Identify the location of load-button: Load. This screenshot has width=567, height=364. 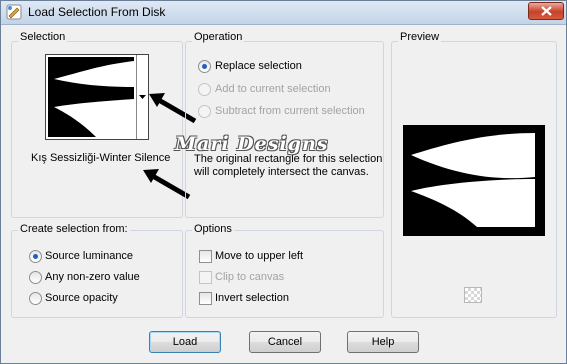
(185, 342).